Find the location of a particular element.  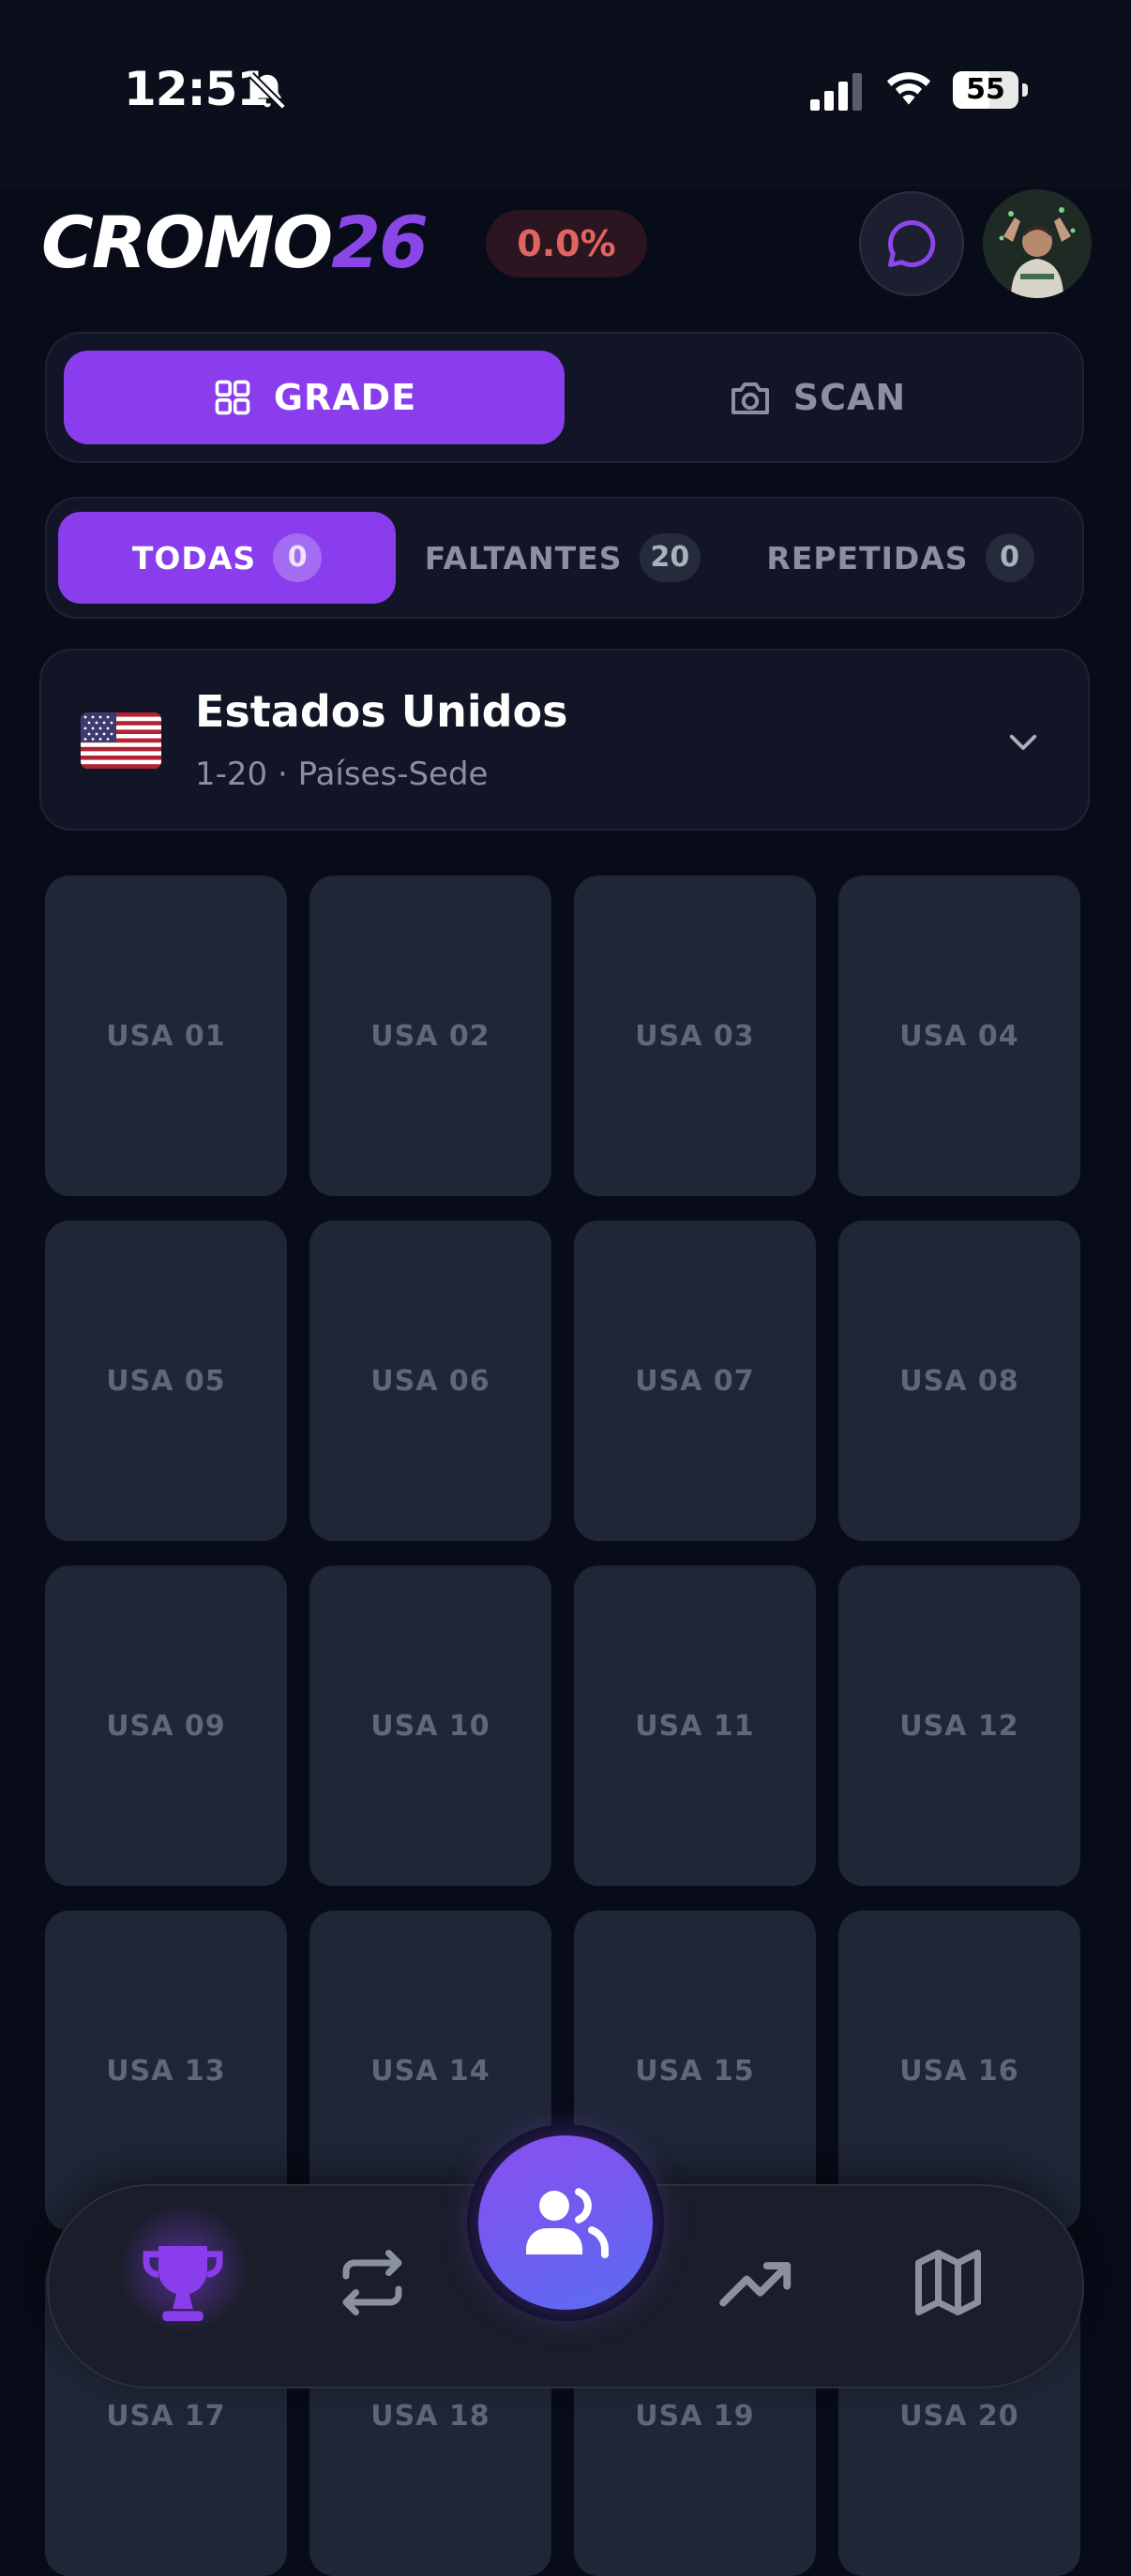

trending-up-icon is located at coordinates (755, 2285).